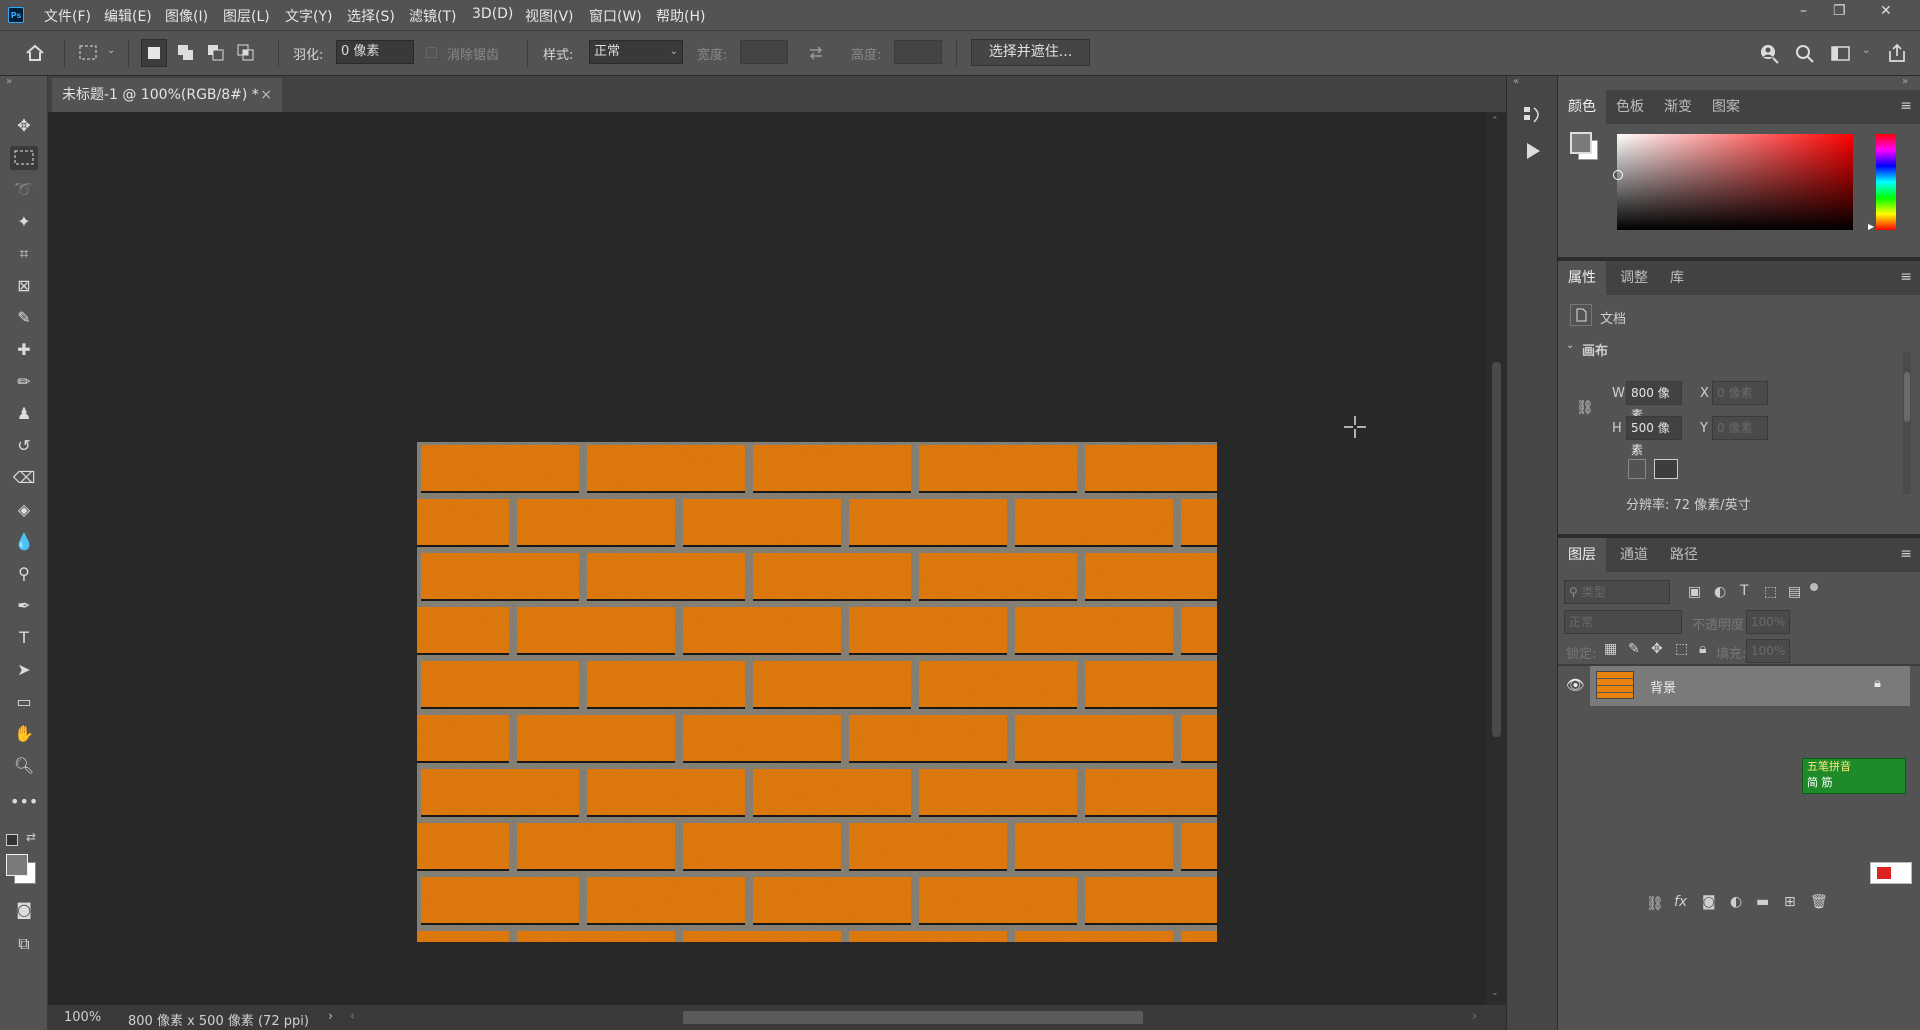 This screenshot has height=1030, width=1920. I want to click on canvas-y-input: 0 像素, so click(1740, 428).